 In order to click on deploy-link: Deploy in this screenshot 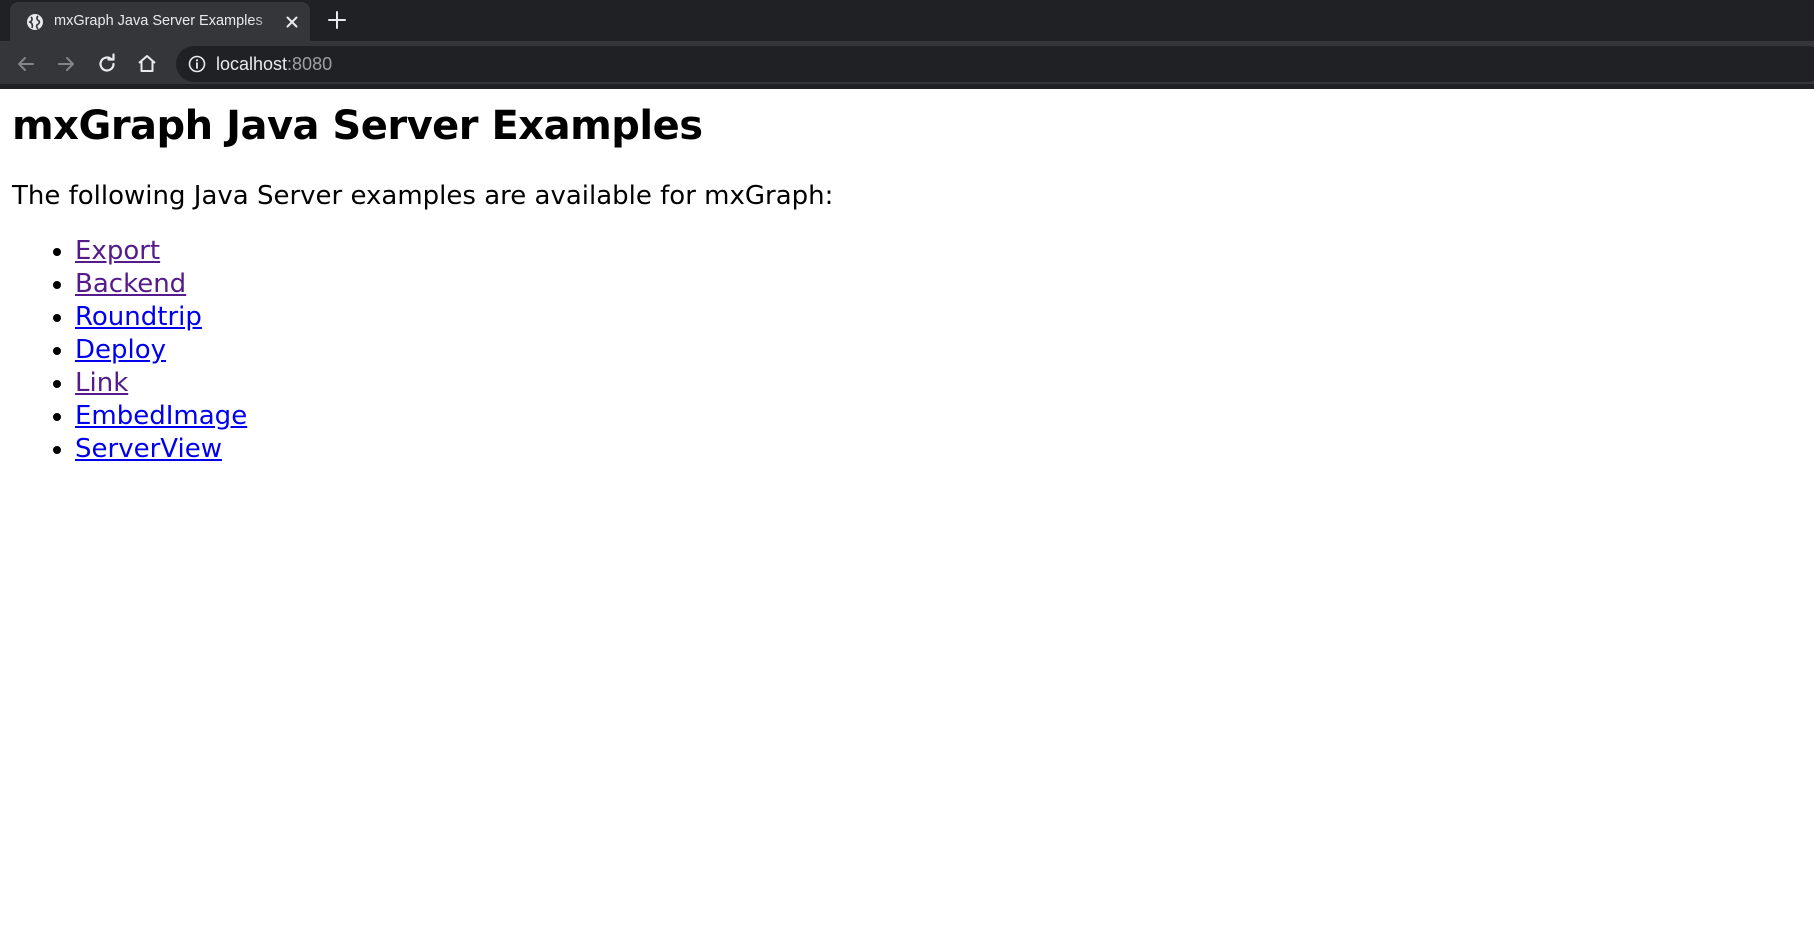, I will do `click(120, 350)`.